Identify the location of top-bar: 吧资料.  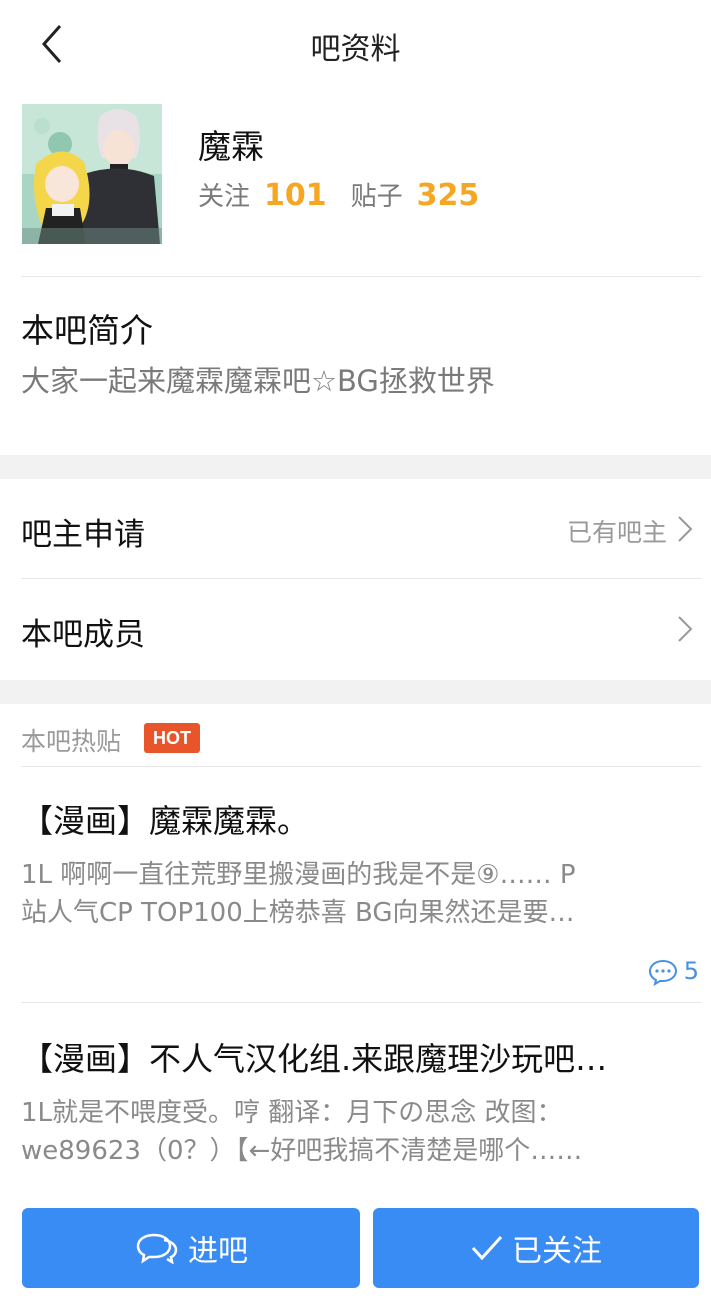
(355, 44).